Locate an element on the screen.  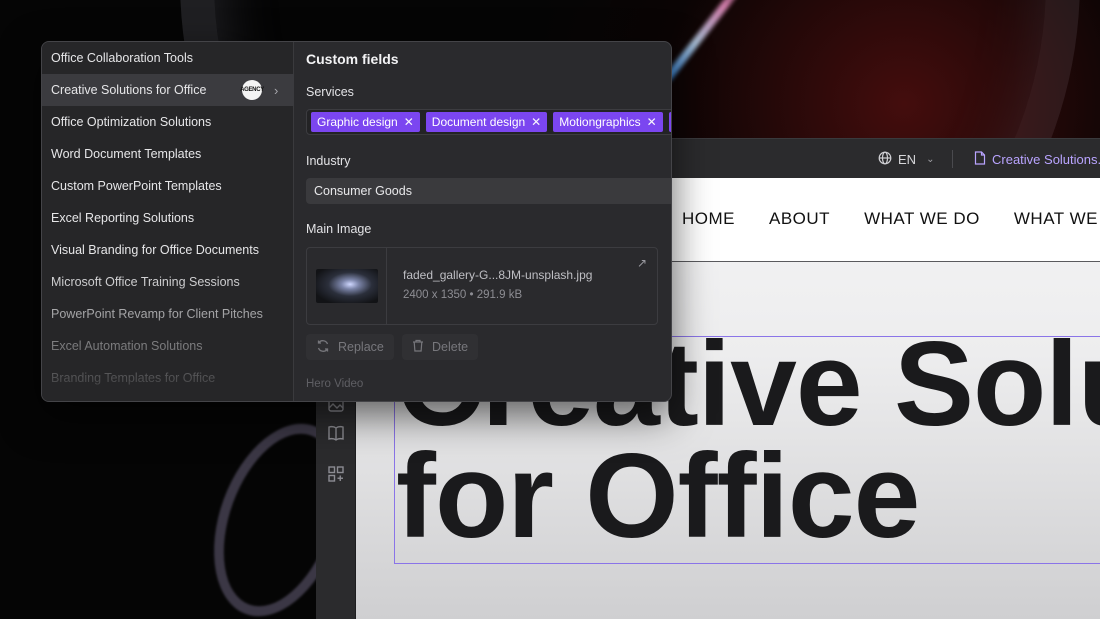
list-item-label: Visual Branding for Office Documents is located at coordinates (155, 250).